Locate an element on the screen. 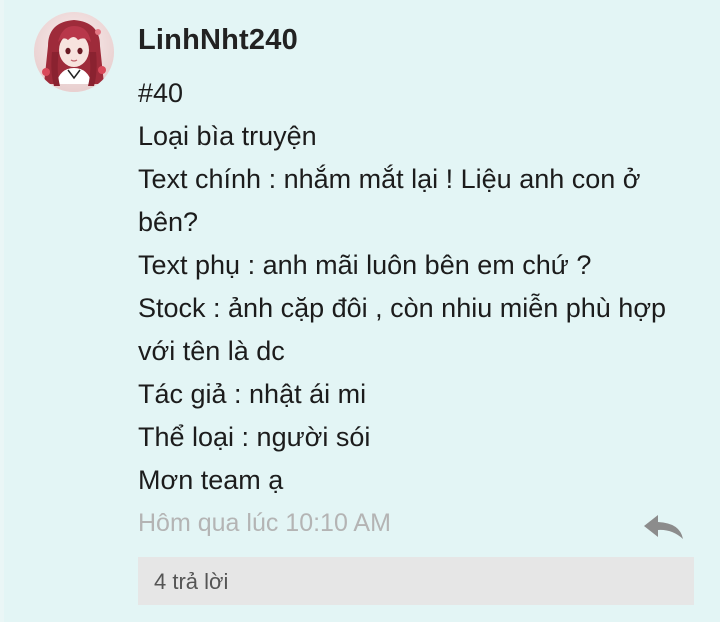  timestamp: Hôm qua lúc 10:10 AM is located at coordinates (264, 523).